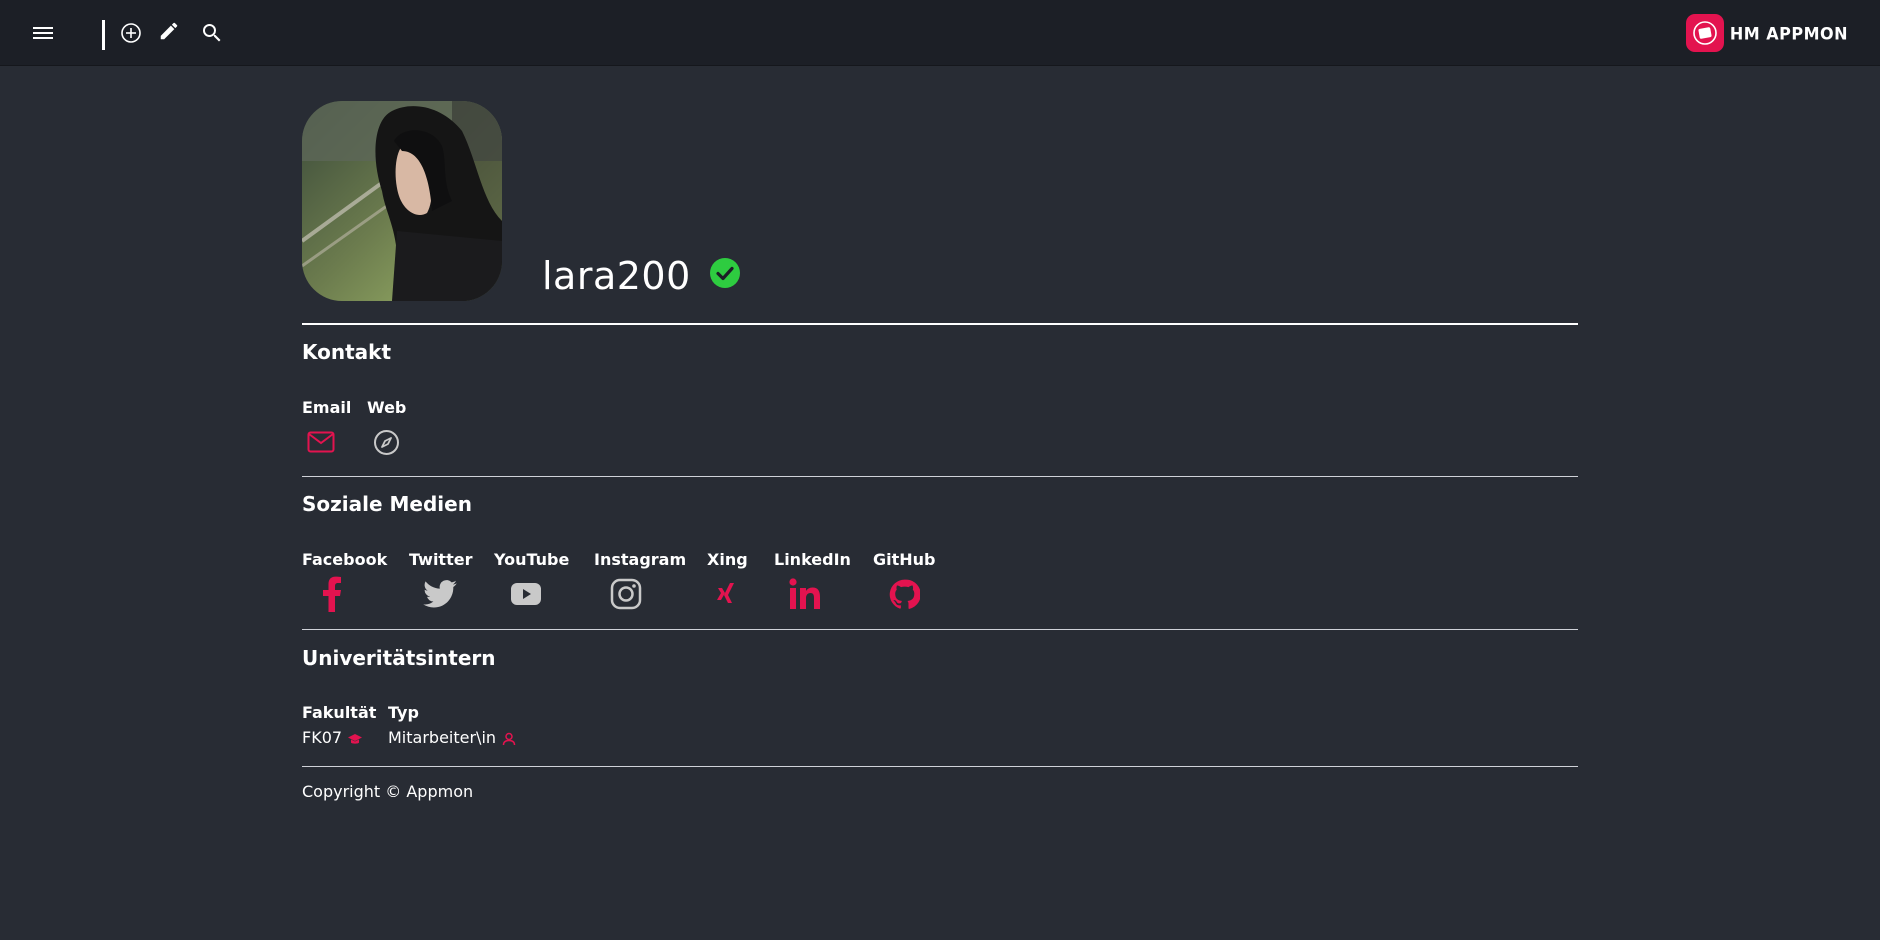 The height and width of the screenshot is (940, 1880). I want to click on brand: HM APPMON, so click(1766, 33).